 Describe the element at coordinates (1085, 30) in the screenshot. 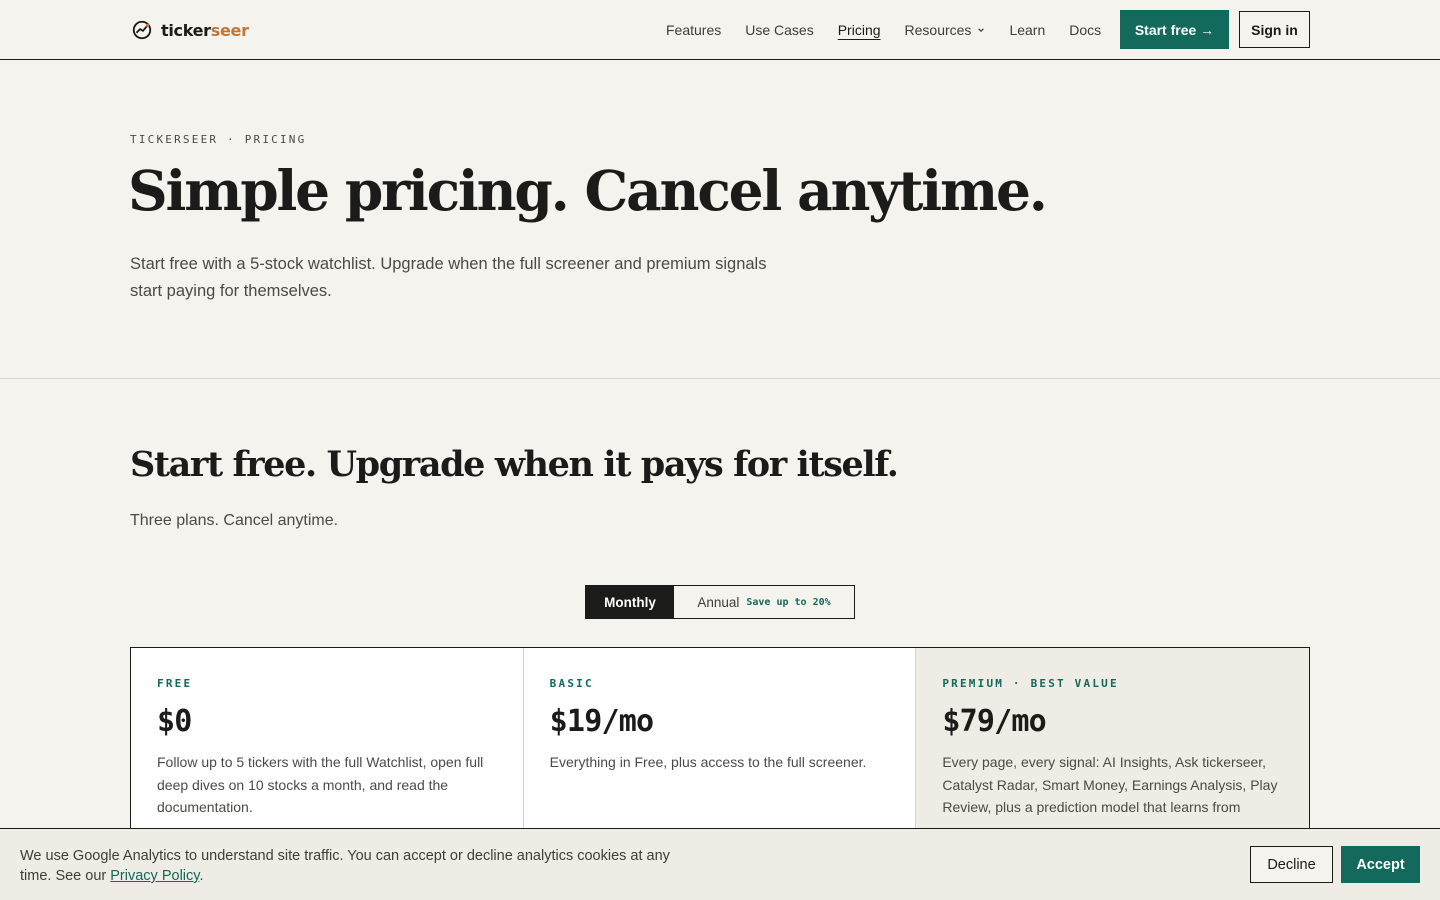

I see `nav-link-docs: Docs` at that location.